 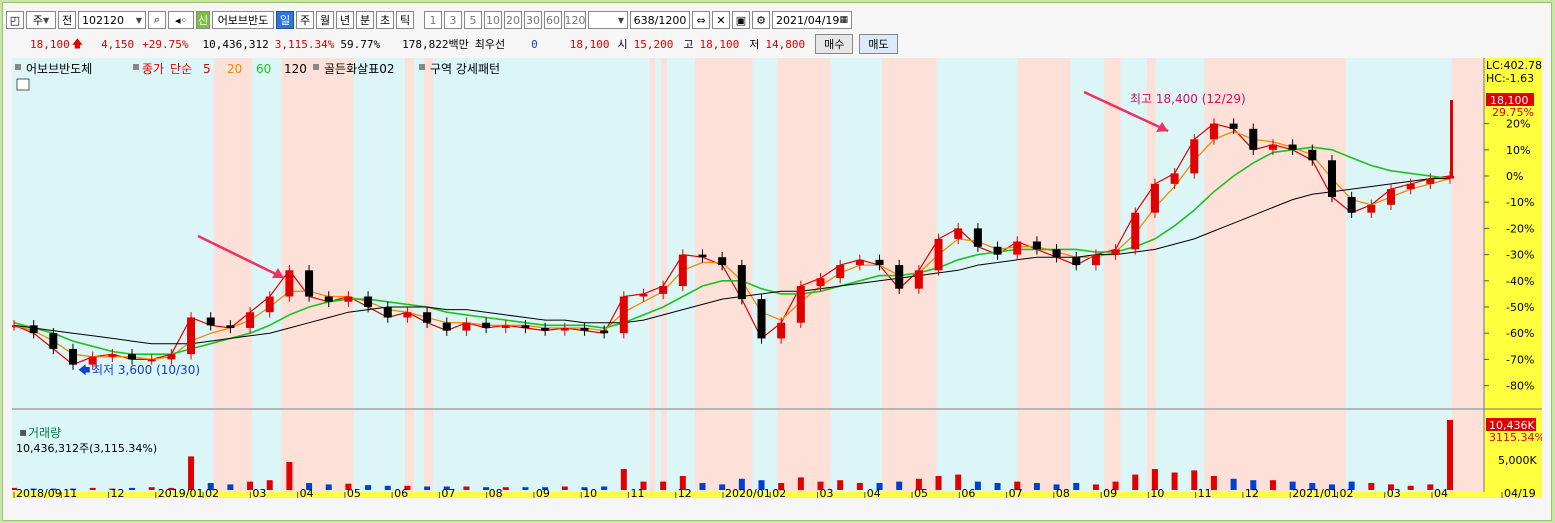 I want to click on tab-weekly: 주, so click(x=305, y=20).